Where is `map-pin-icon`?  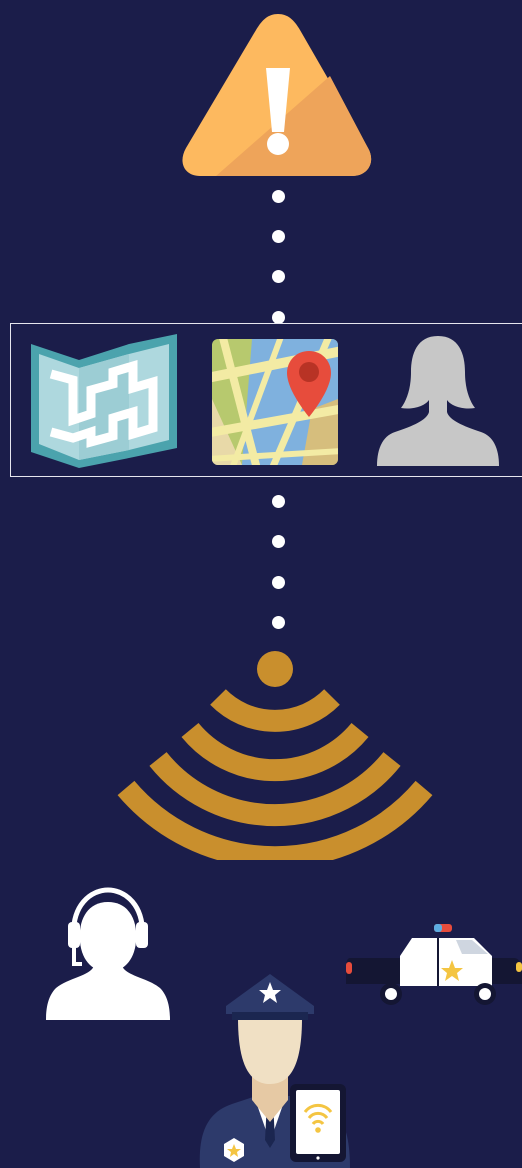 map-pin-icon is located at coordinates (275, 402).